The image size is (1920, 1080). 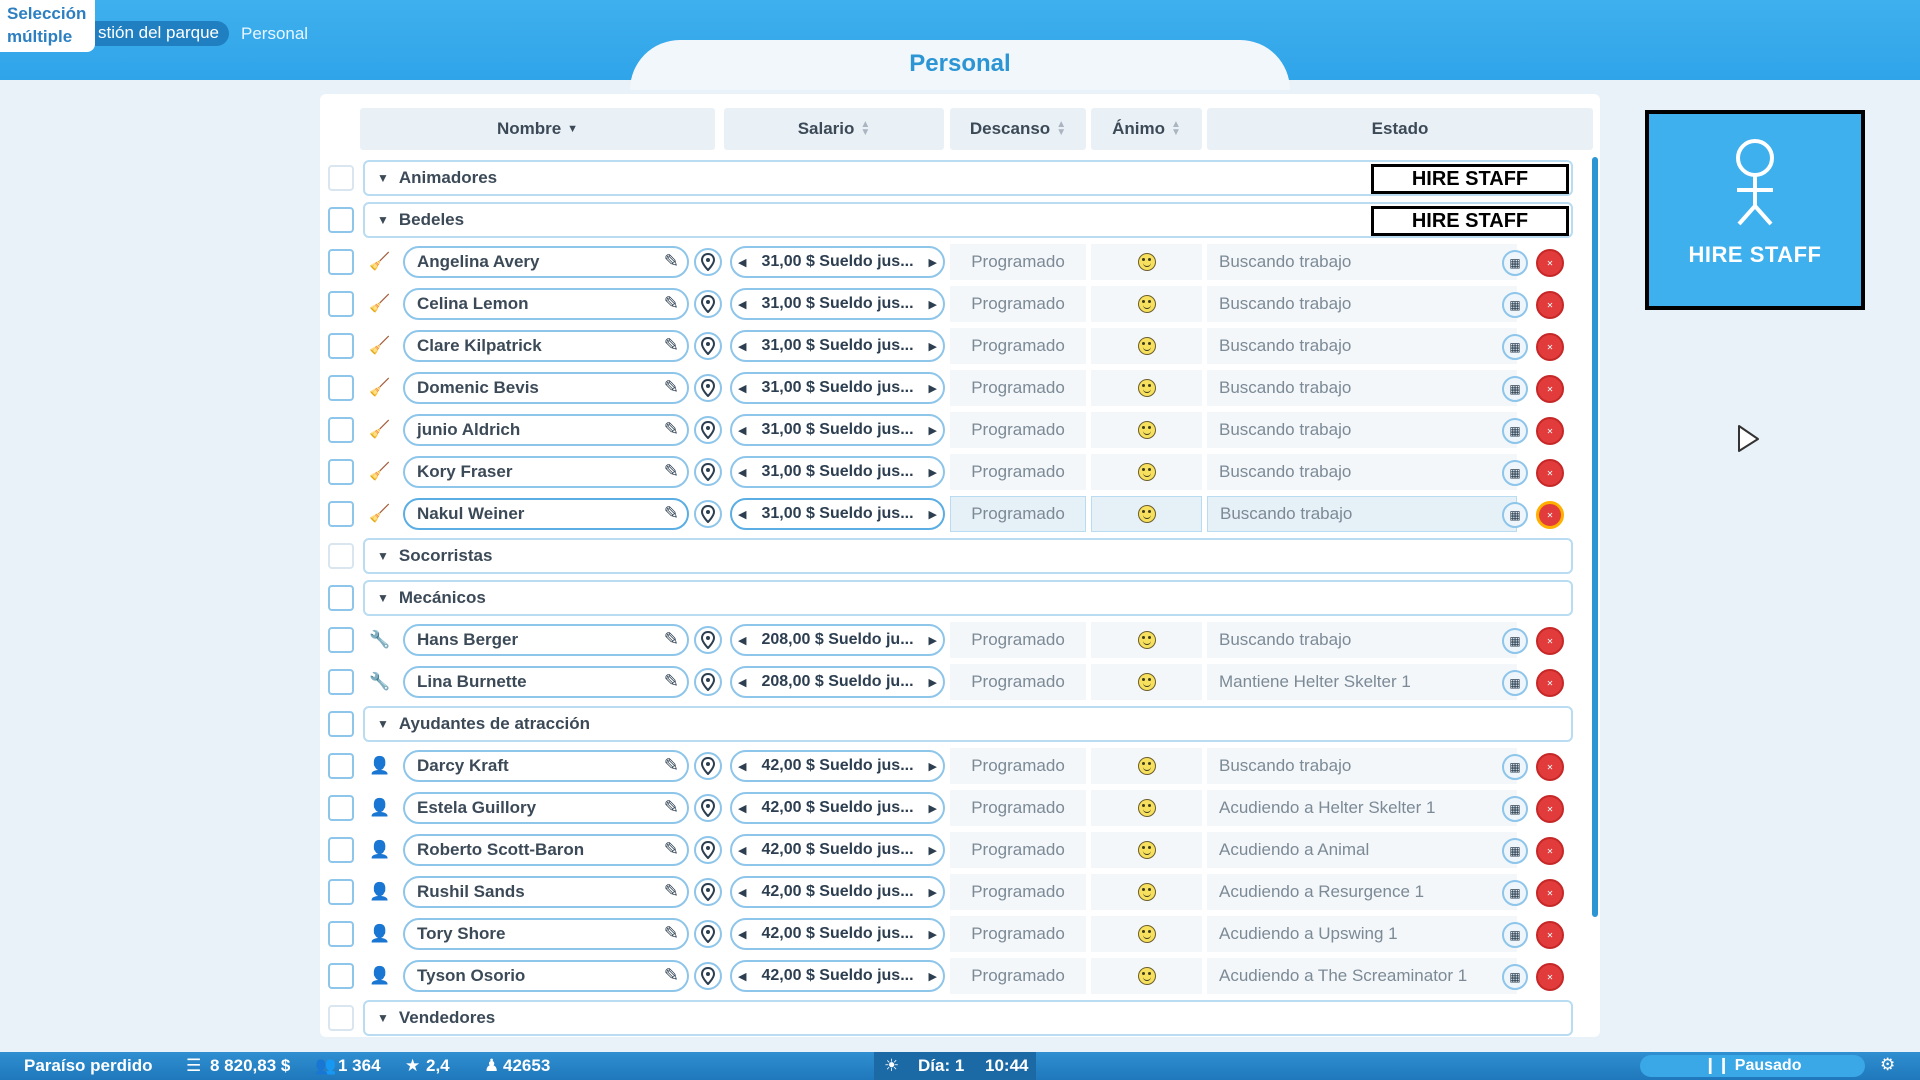 I want to click on multi-select-button: Selección múltiple, so click(x=47, y=26).